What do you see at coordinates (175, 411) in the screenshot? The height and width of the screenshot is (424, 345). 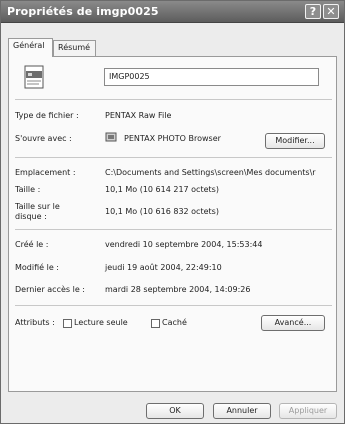 I see `ok-button: OK` at bounding box center [175, 411].